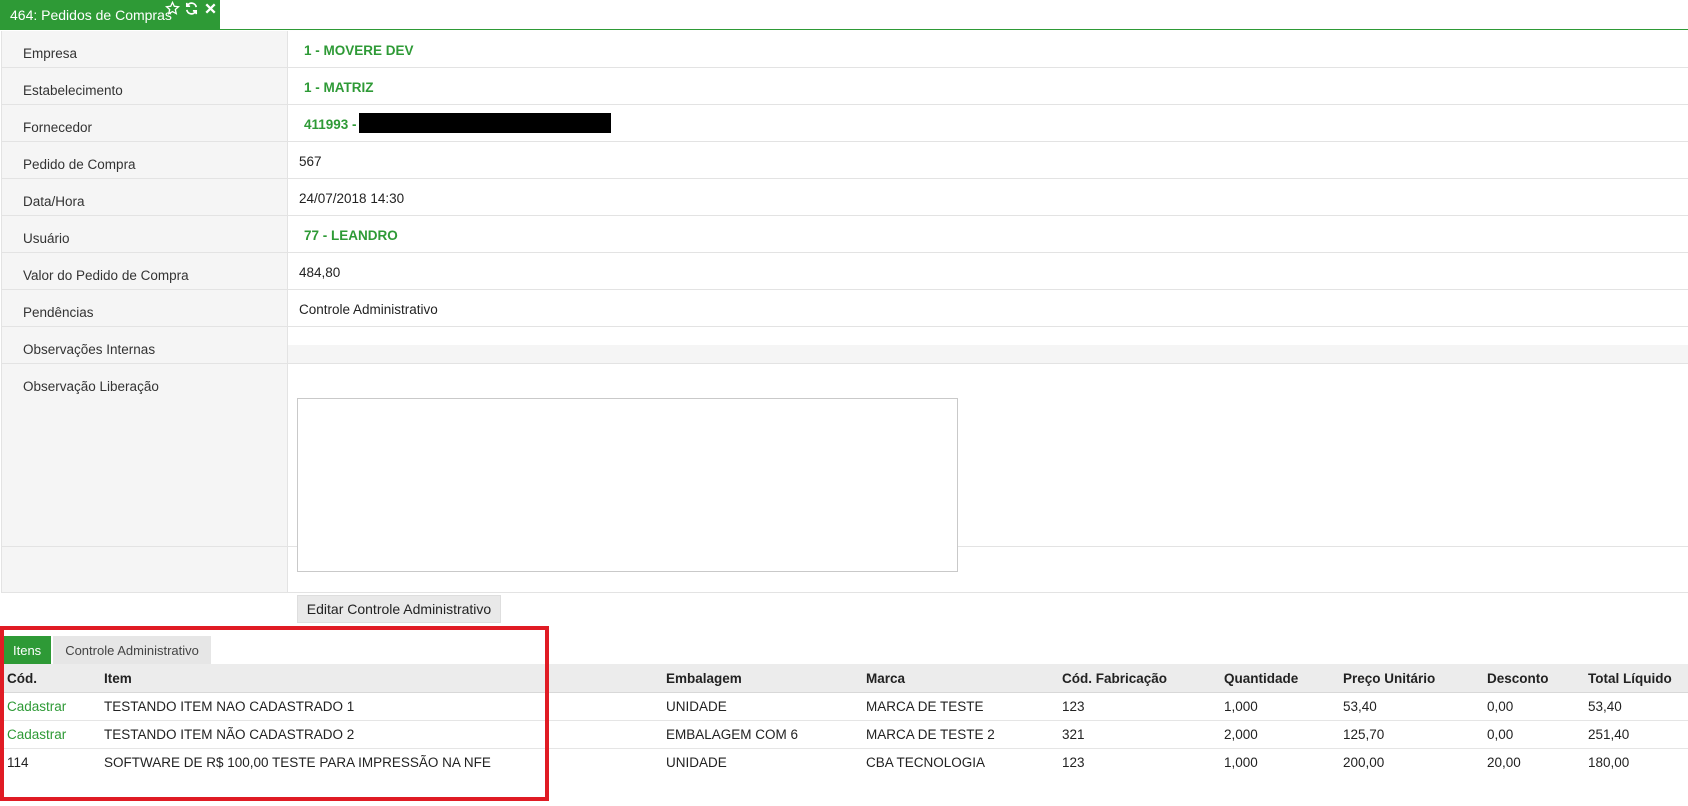  I want to click on header-marca: Marca, so click(964, 678).